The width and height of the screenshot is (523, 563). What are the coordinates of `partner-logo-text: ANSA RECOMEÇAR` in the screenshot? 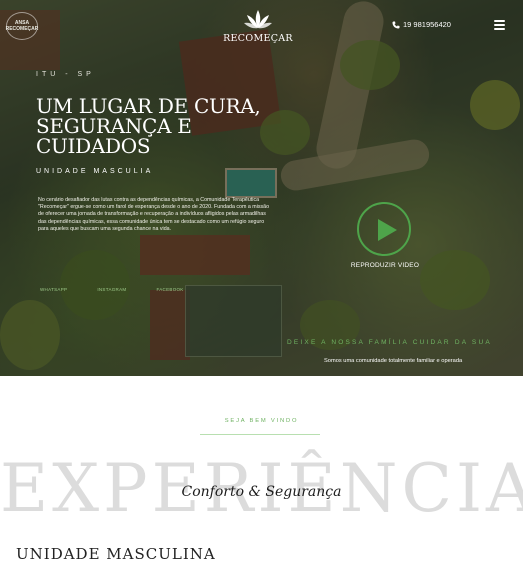 It's located at (22, 26).